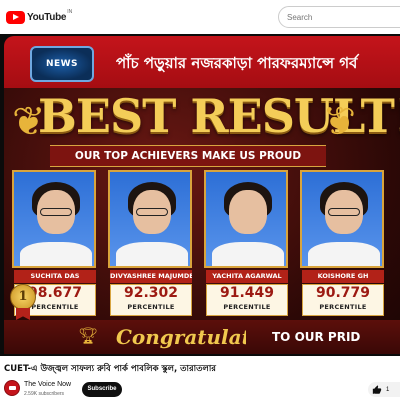 The image size is (400, 400). Describe the element at coordinates (219, 116) in the screenshot. I see `banner-title: BEST RESULT!` at that location.